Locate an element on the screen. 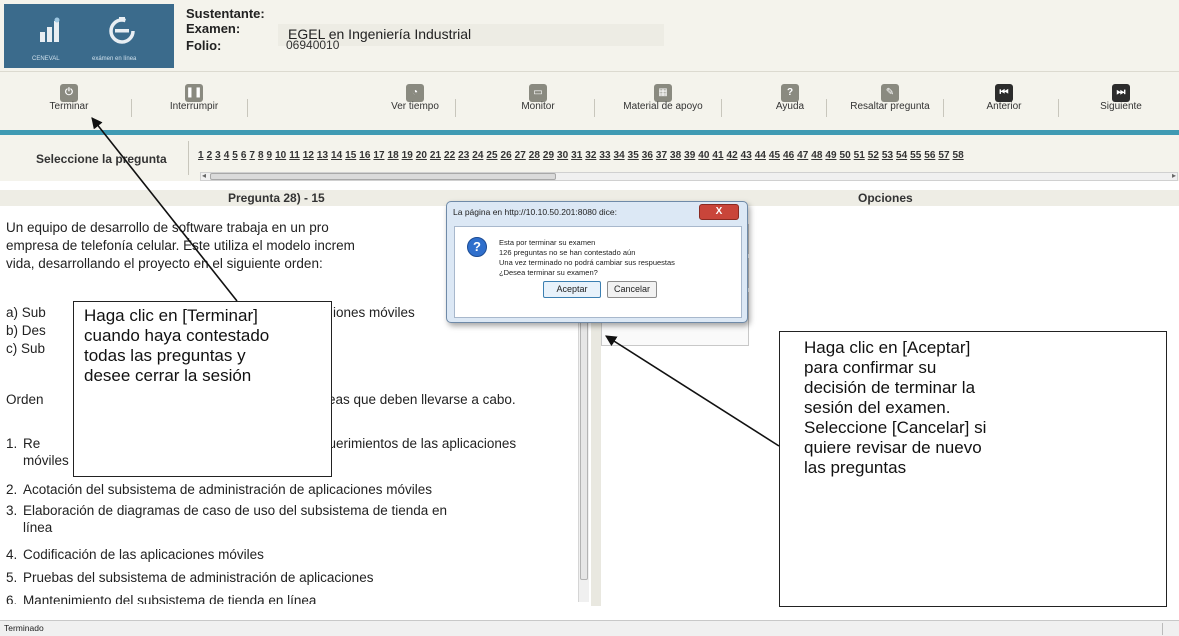 This screenshot has width=1179, height=636. interrumpir-button: ❚❚ Interrumpir is located at coordinates (194, 101).